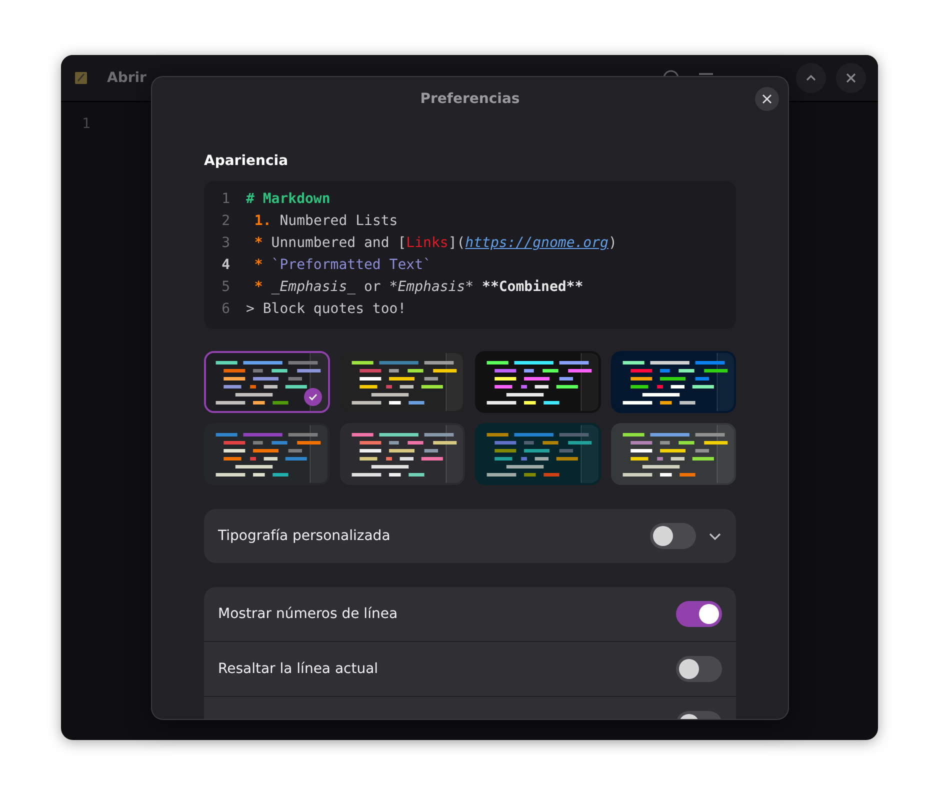 This screenshot has height=808, width=939. What do you see at coordinates (288, 199) in the screenshot?
I see `code-line: # Markdown` at bounding box center [288, 199].